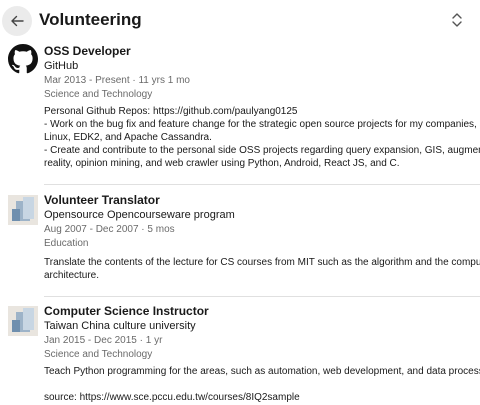 Image resolution: width=480 pixels, height=405 pixels. I want to click on date-range: Aug 2007 - Dec 2007 · 5 mos, so click(109, 229).